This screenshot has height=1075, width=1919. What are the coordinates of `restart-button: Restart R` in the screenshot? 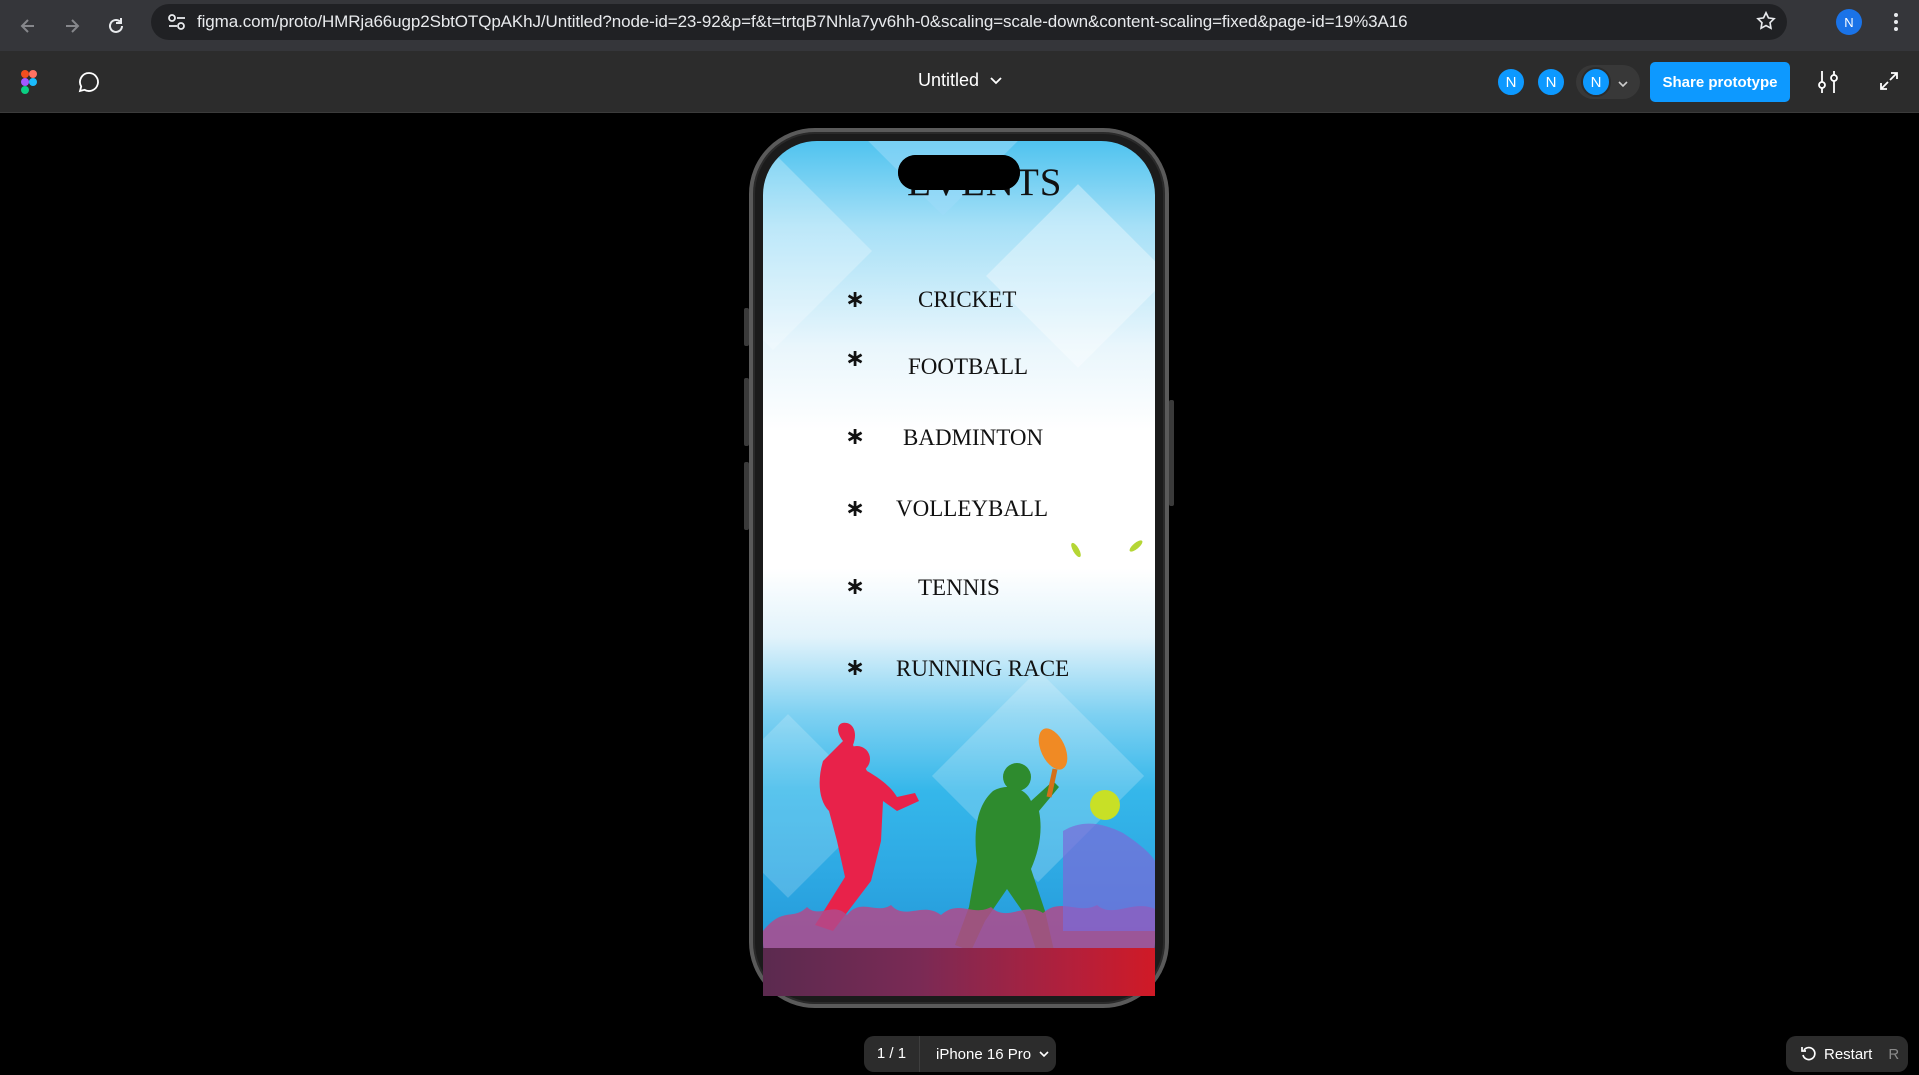 It's located at (1847, 1054).